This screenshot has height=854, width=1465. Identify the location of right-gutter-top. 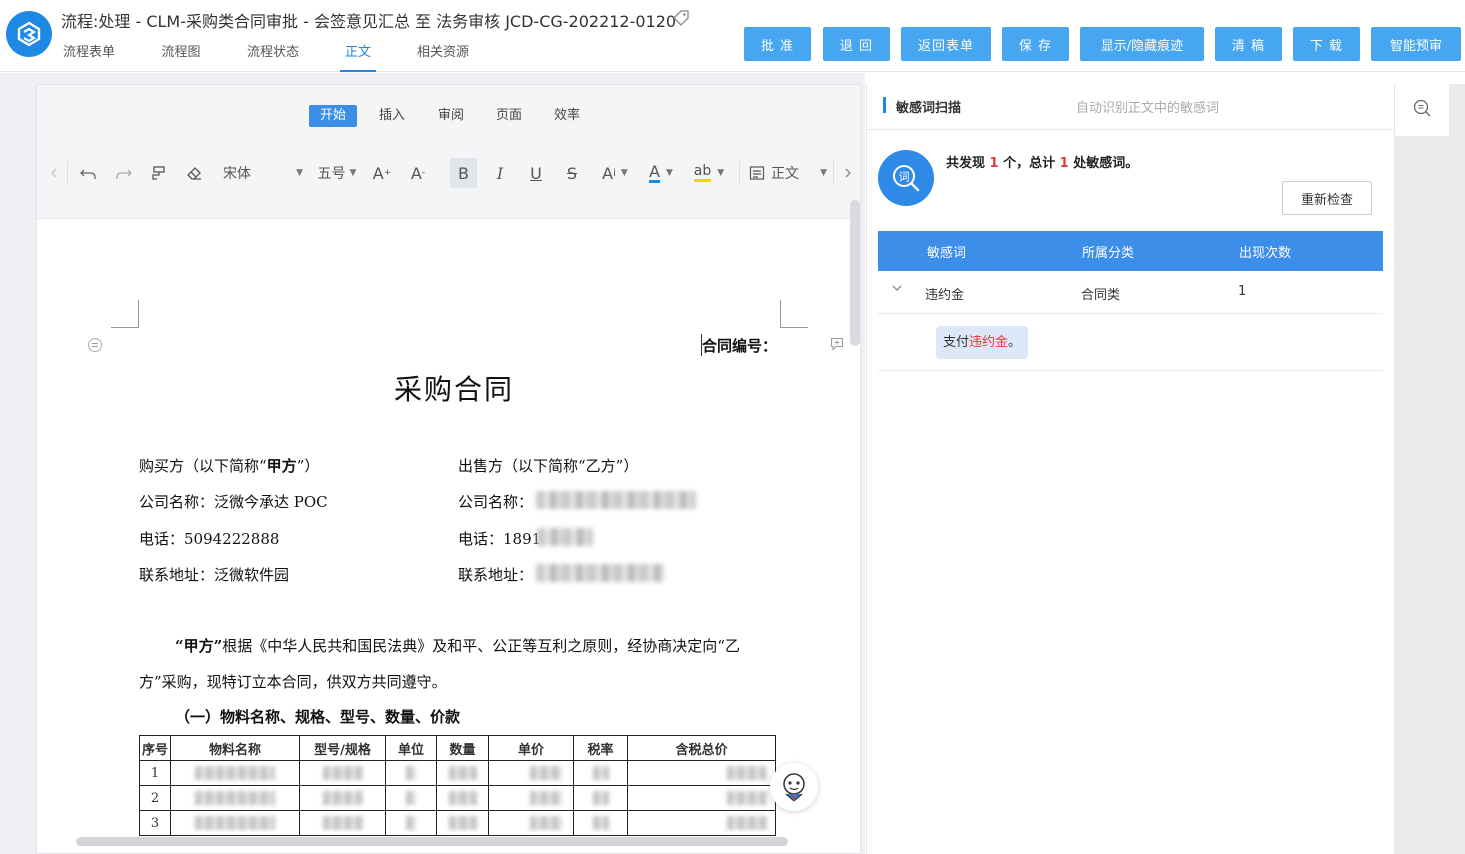
(1457, 110).